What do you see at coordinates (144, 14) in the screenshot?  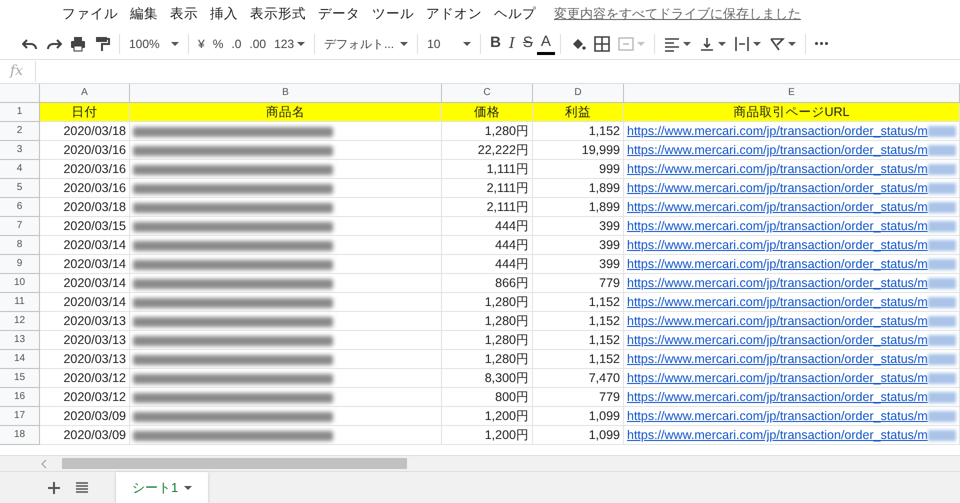 I see `menu-item: 編集` at bounding box center [144, 14].